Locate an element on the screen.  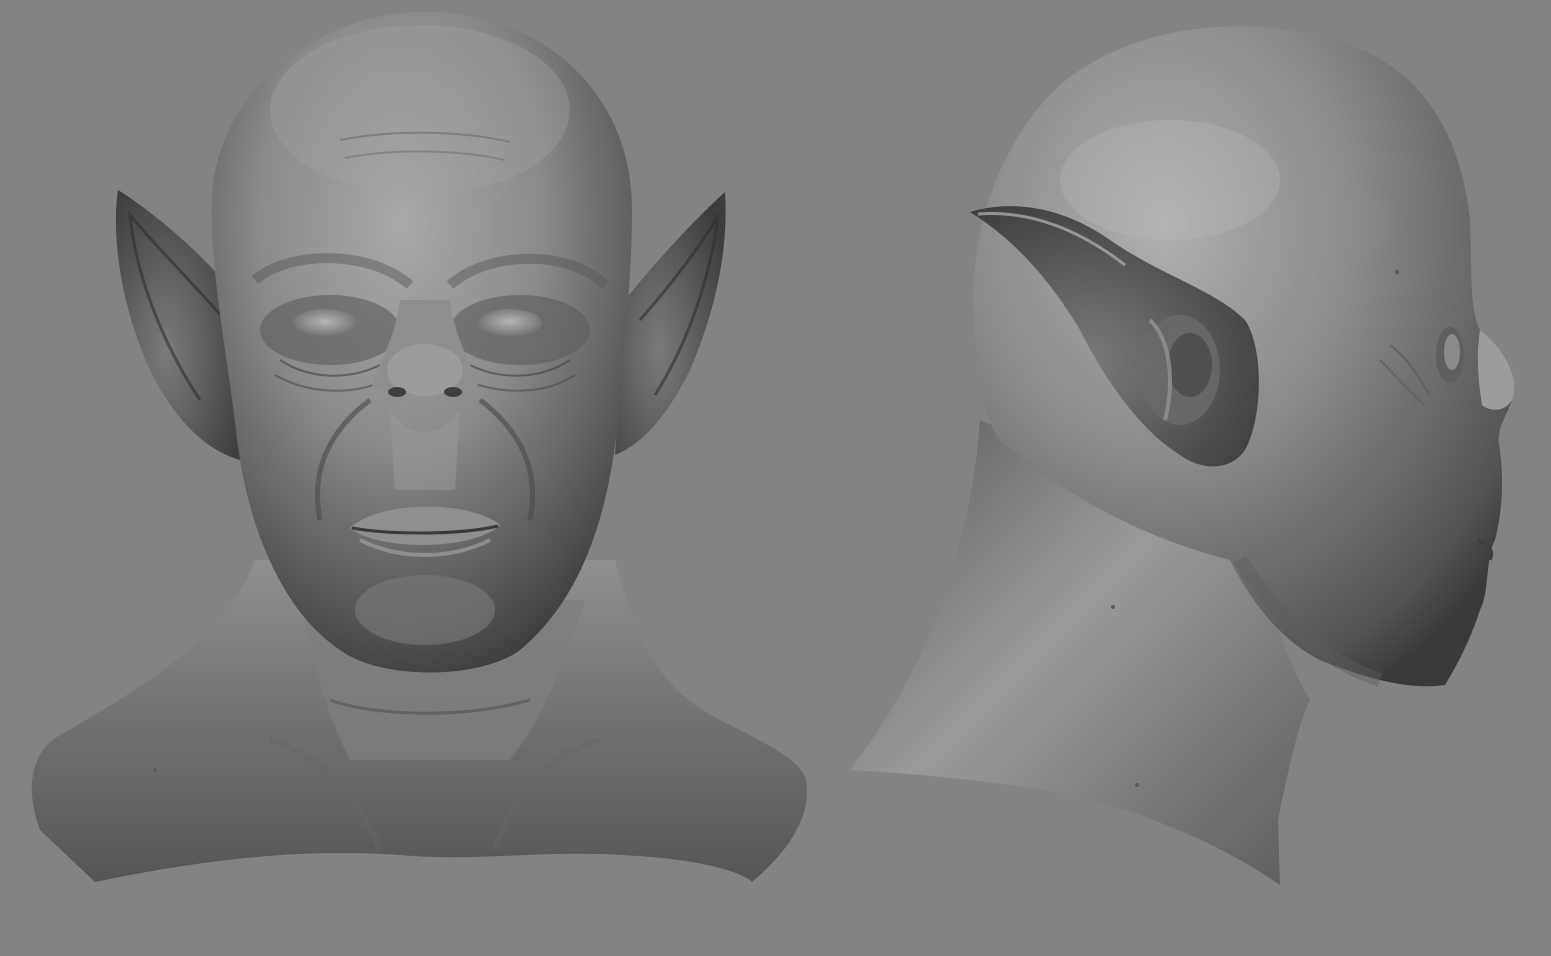
front-left-eye is located at coordinates (325, 323).